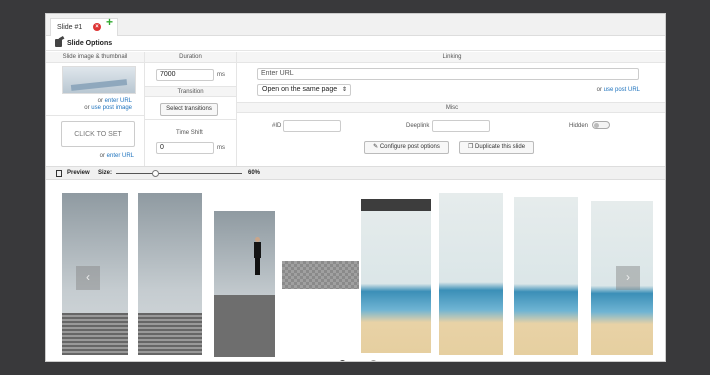 This screenshot has width=710, height=375. I want to click on click-to-set-button: CLICK TO SET, so click(98, 134).